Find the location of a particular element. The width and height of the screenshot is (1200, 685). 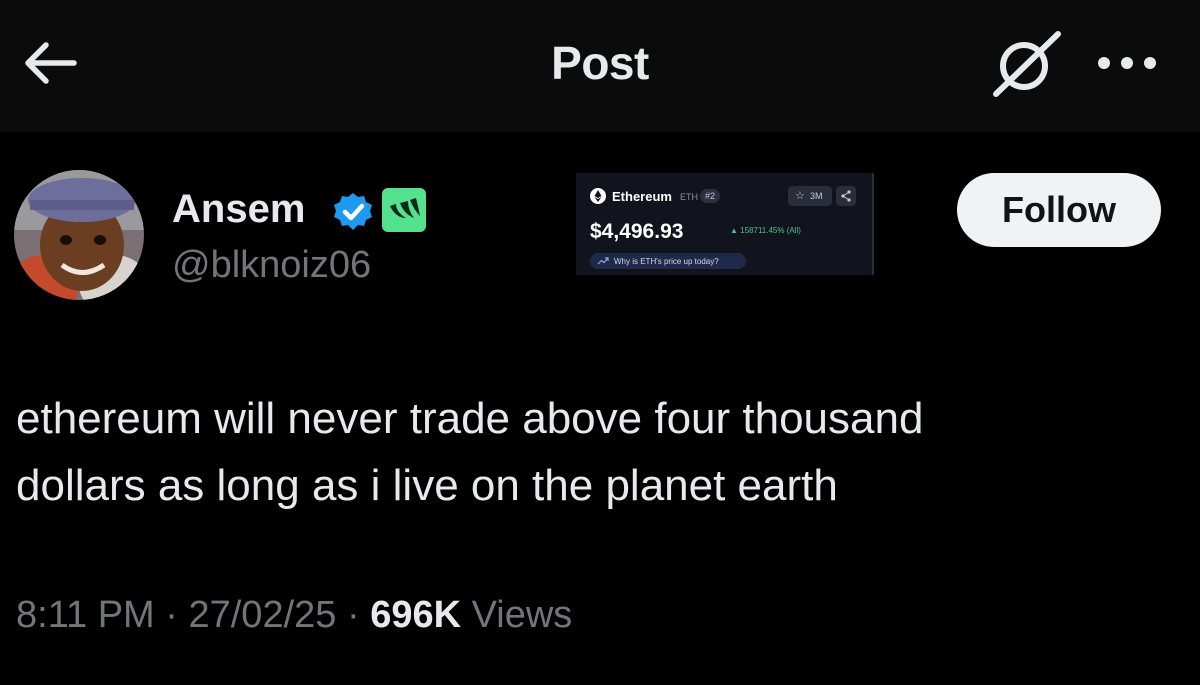

more-dots-icon is located at coordinates (1127, 63).